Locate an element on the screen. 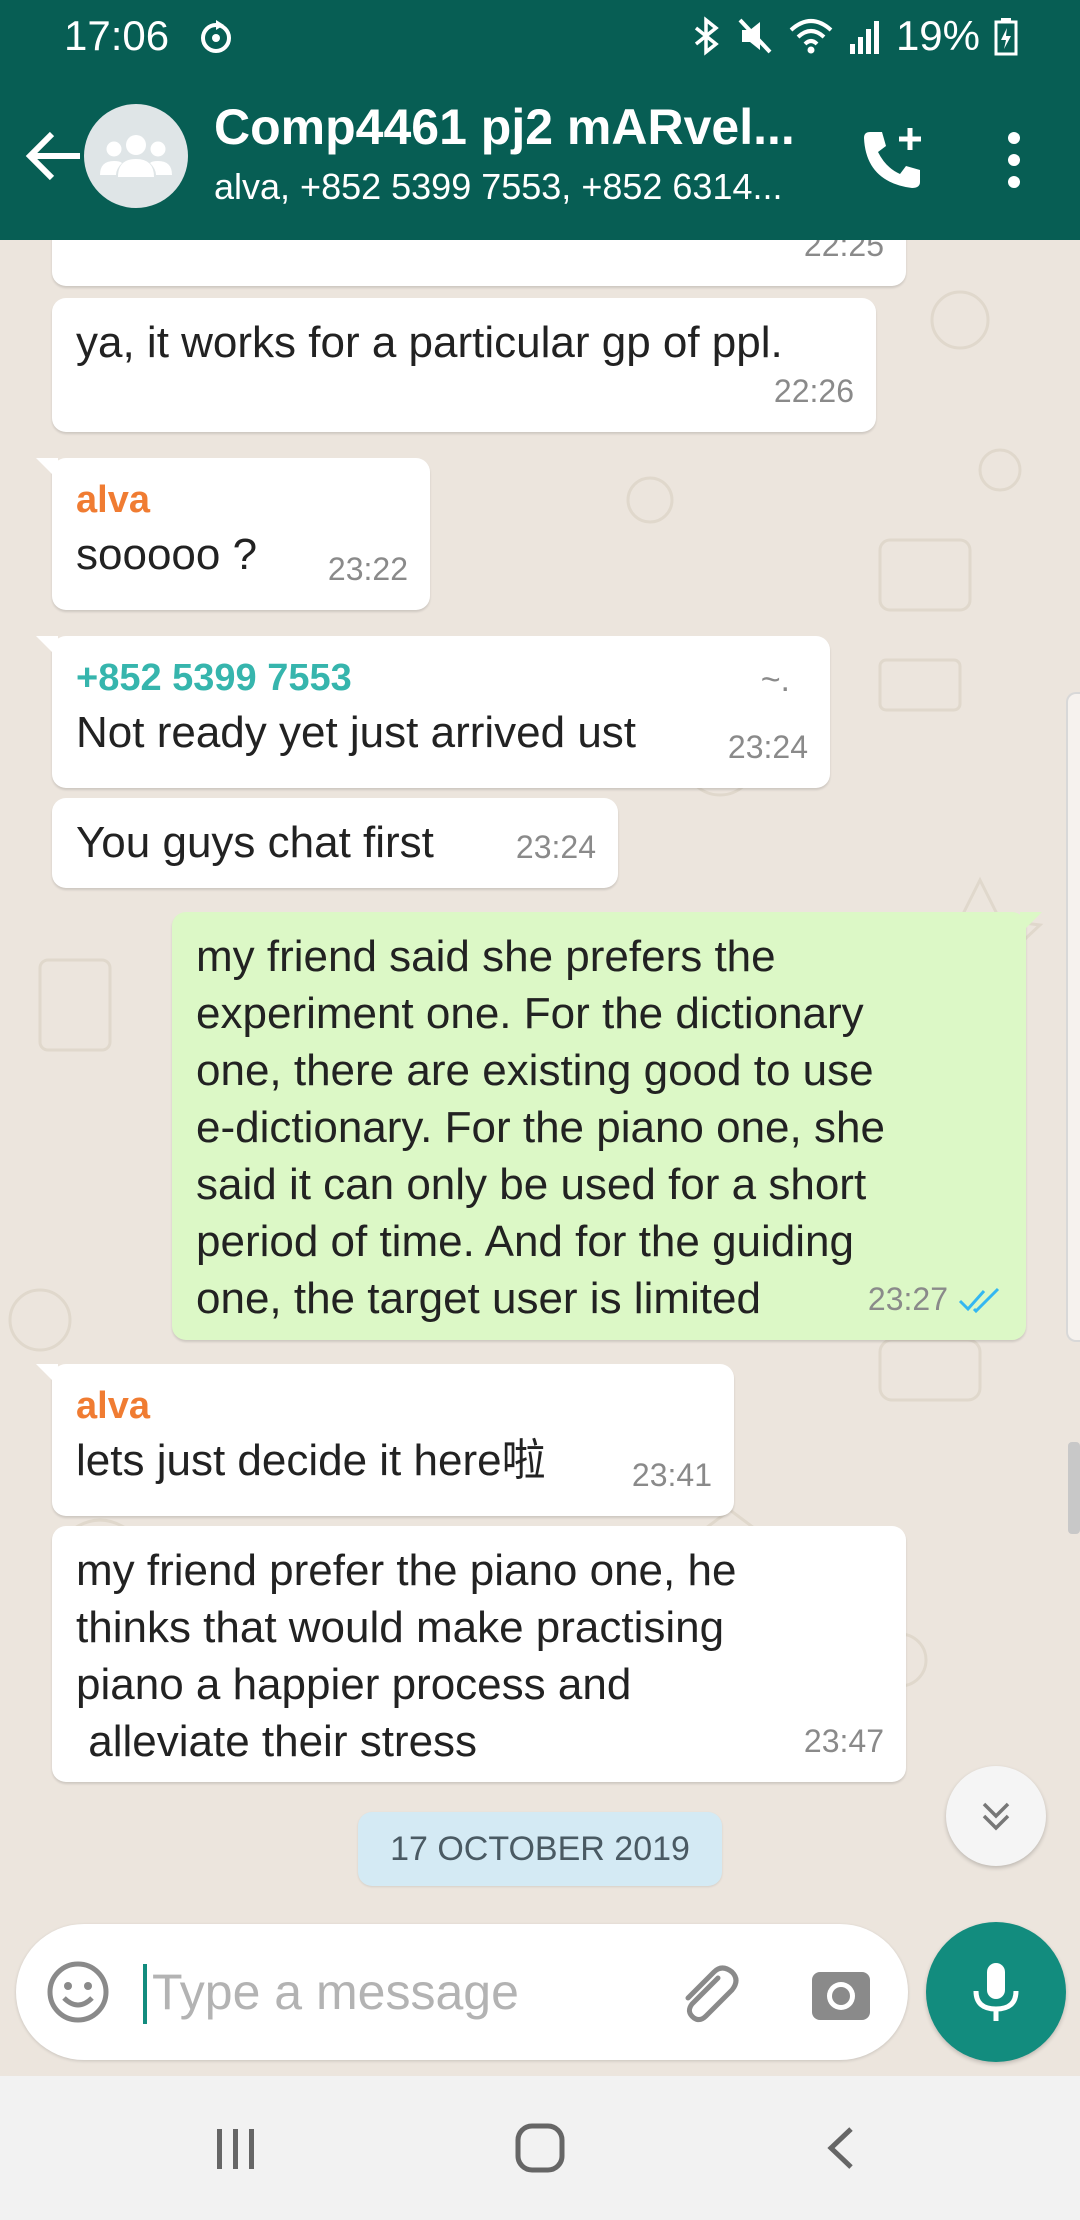  recent-apps-icon is located at coordinates (235, 2149).